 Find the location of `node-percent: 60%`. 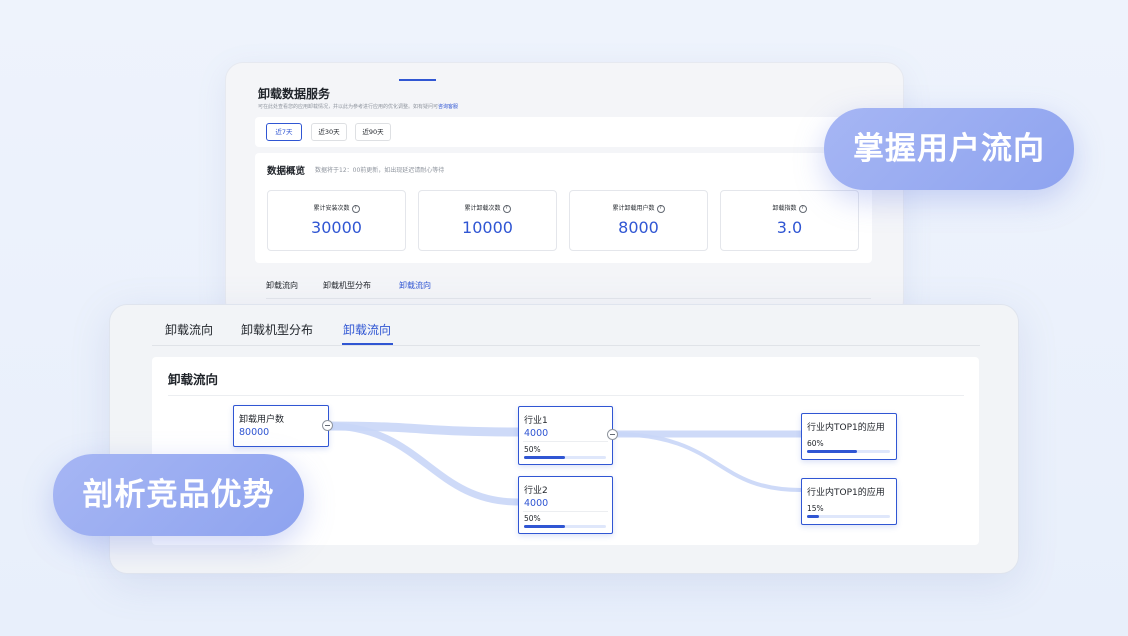

node-percent: 60% is located at coordinates (815, 443).